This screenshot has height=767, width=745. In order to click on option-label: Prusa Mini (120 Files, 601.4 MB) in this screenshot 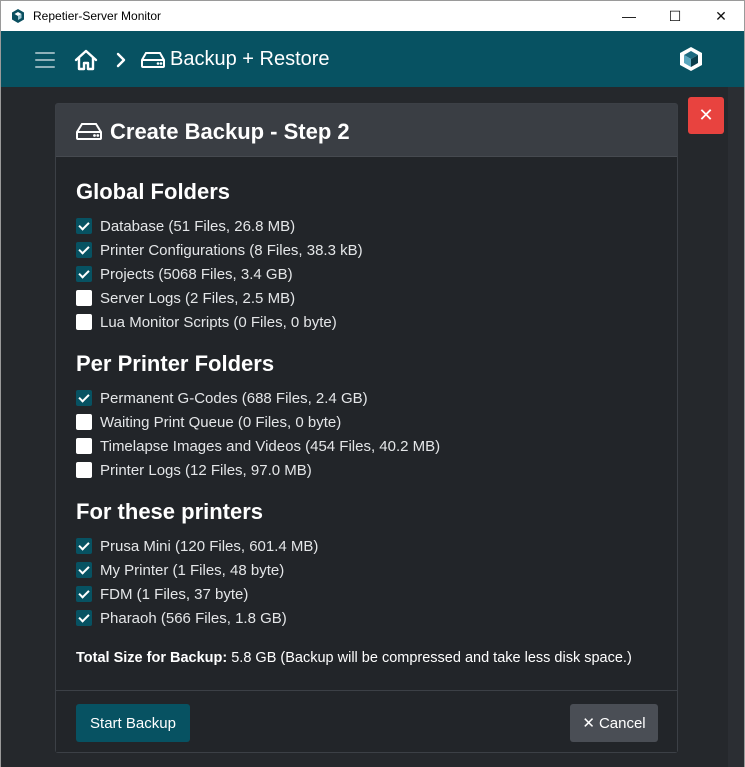, I will do `click(209, 546)`.